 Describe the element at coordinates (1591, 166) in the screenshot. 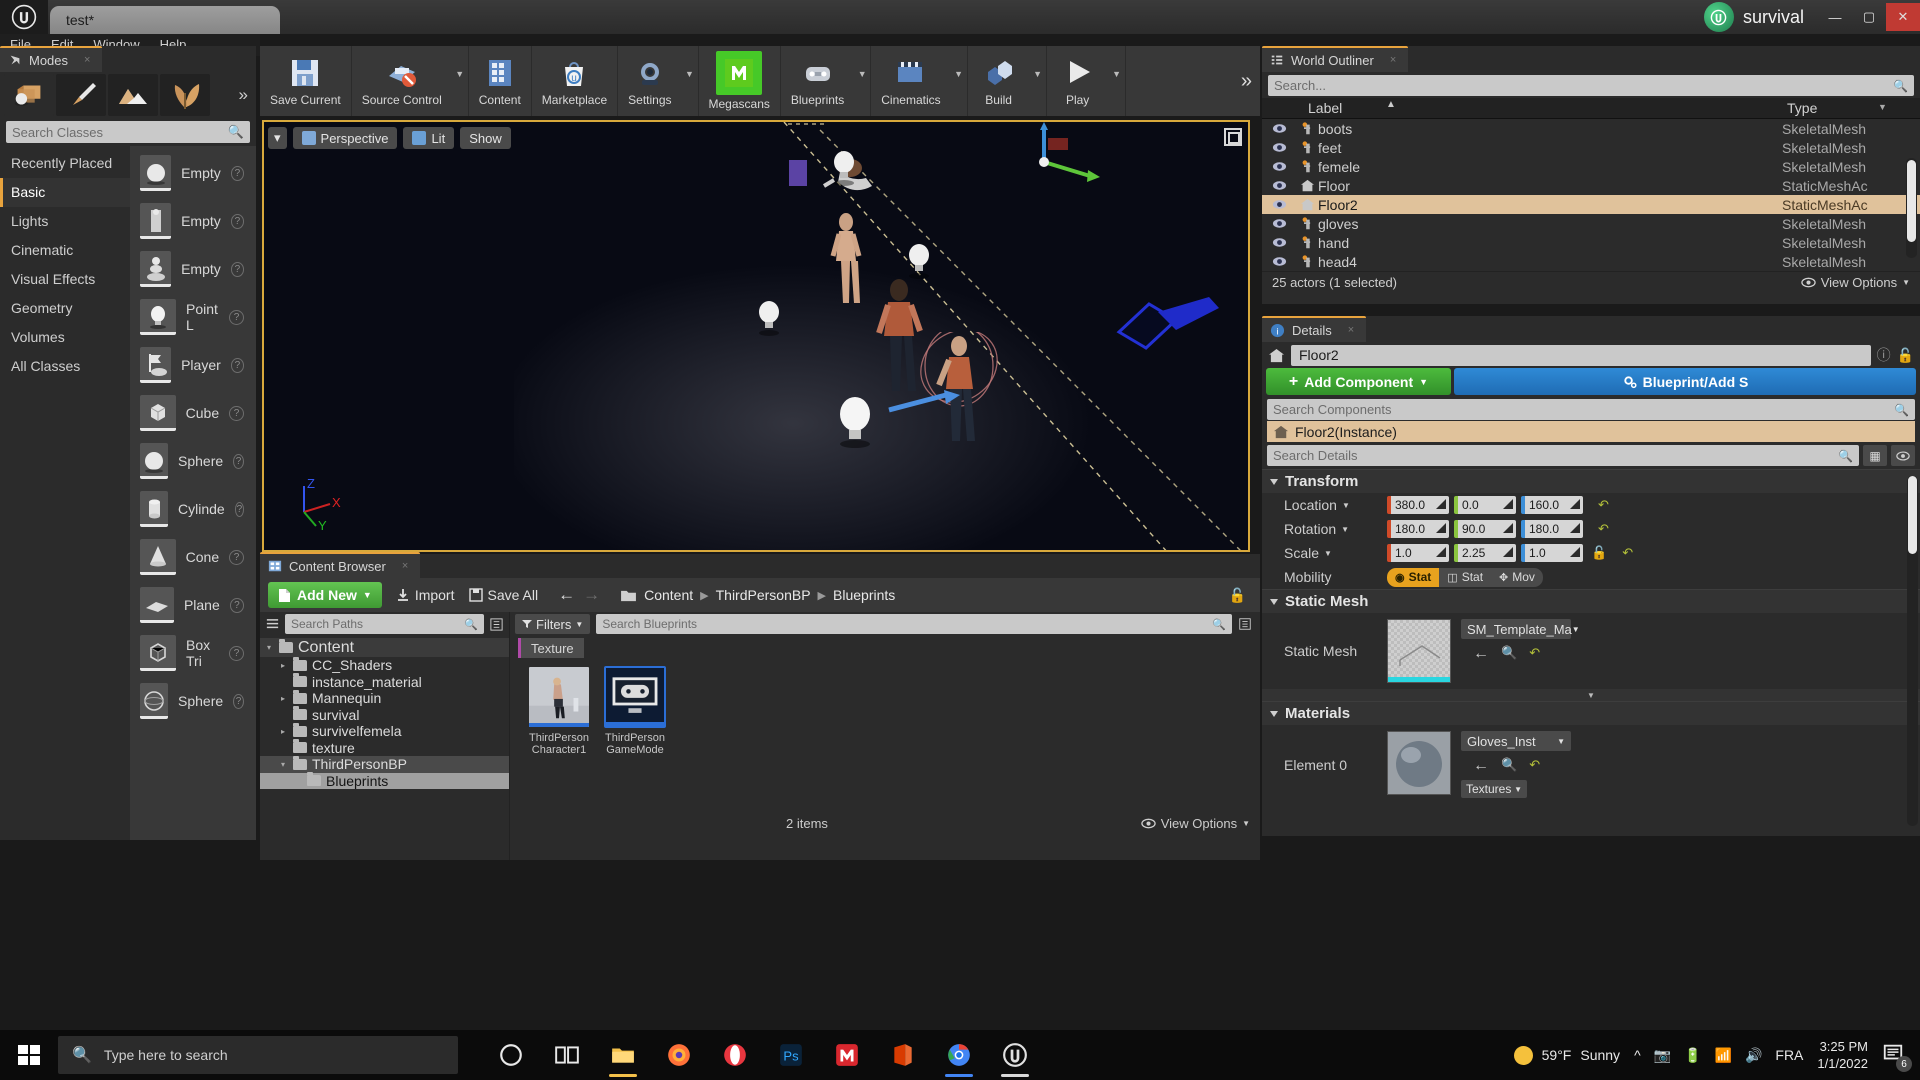

I see `table-row: femele SkeletalMesh` at that location.